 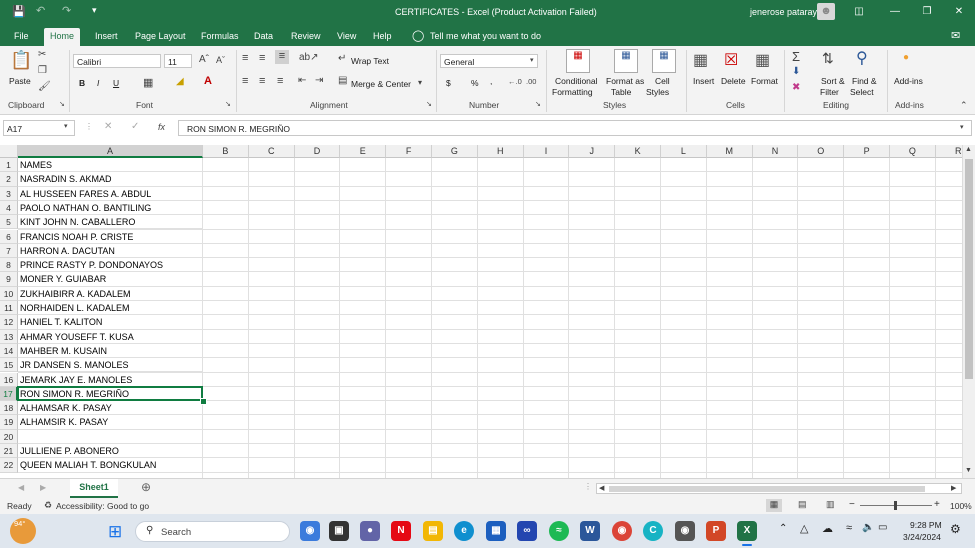 I want to click on ribbon-display-icon: ◫, so click(x=859, y=12).